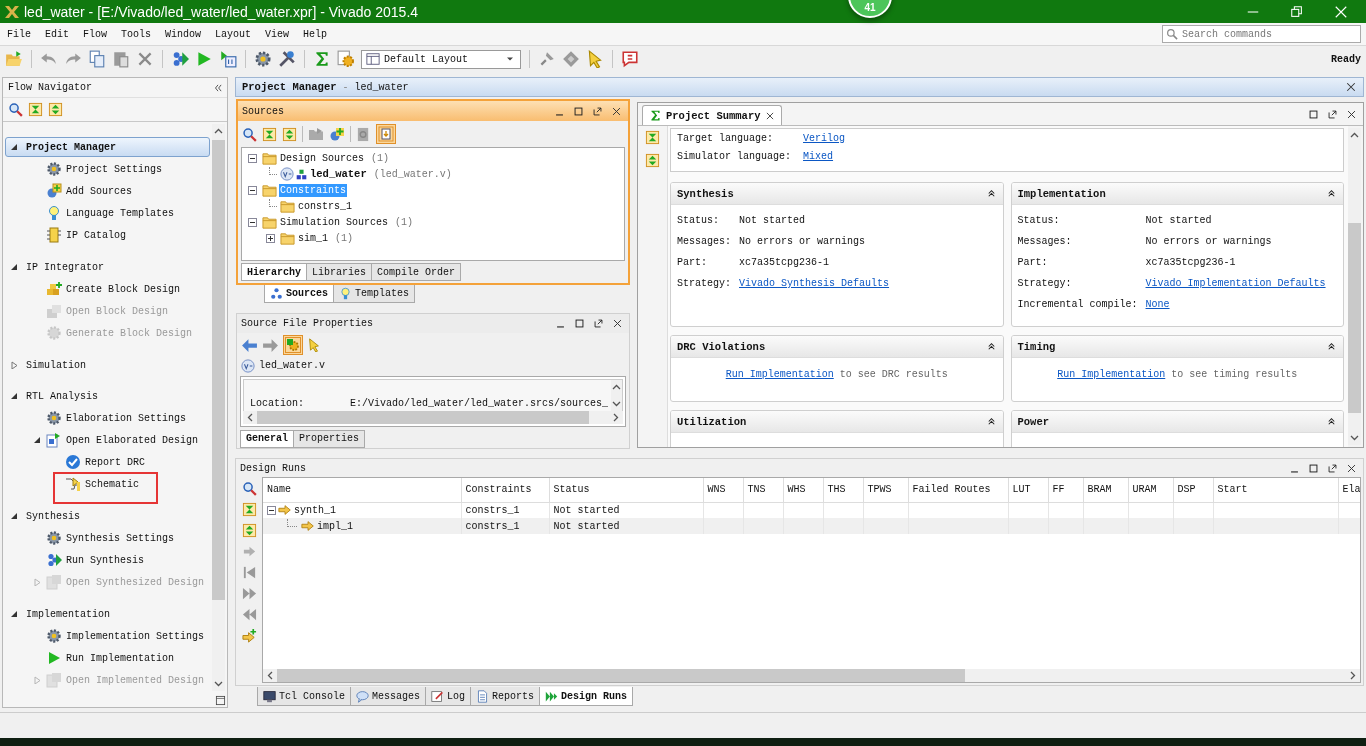 The image size is (1366, 746). I want to click on cursor-icon, so click(595, 59).